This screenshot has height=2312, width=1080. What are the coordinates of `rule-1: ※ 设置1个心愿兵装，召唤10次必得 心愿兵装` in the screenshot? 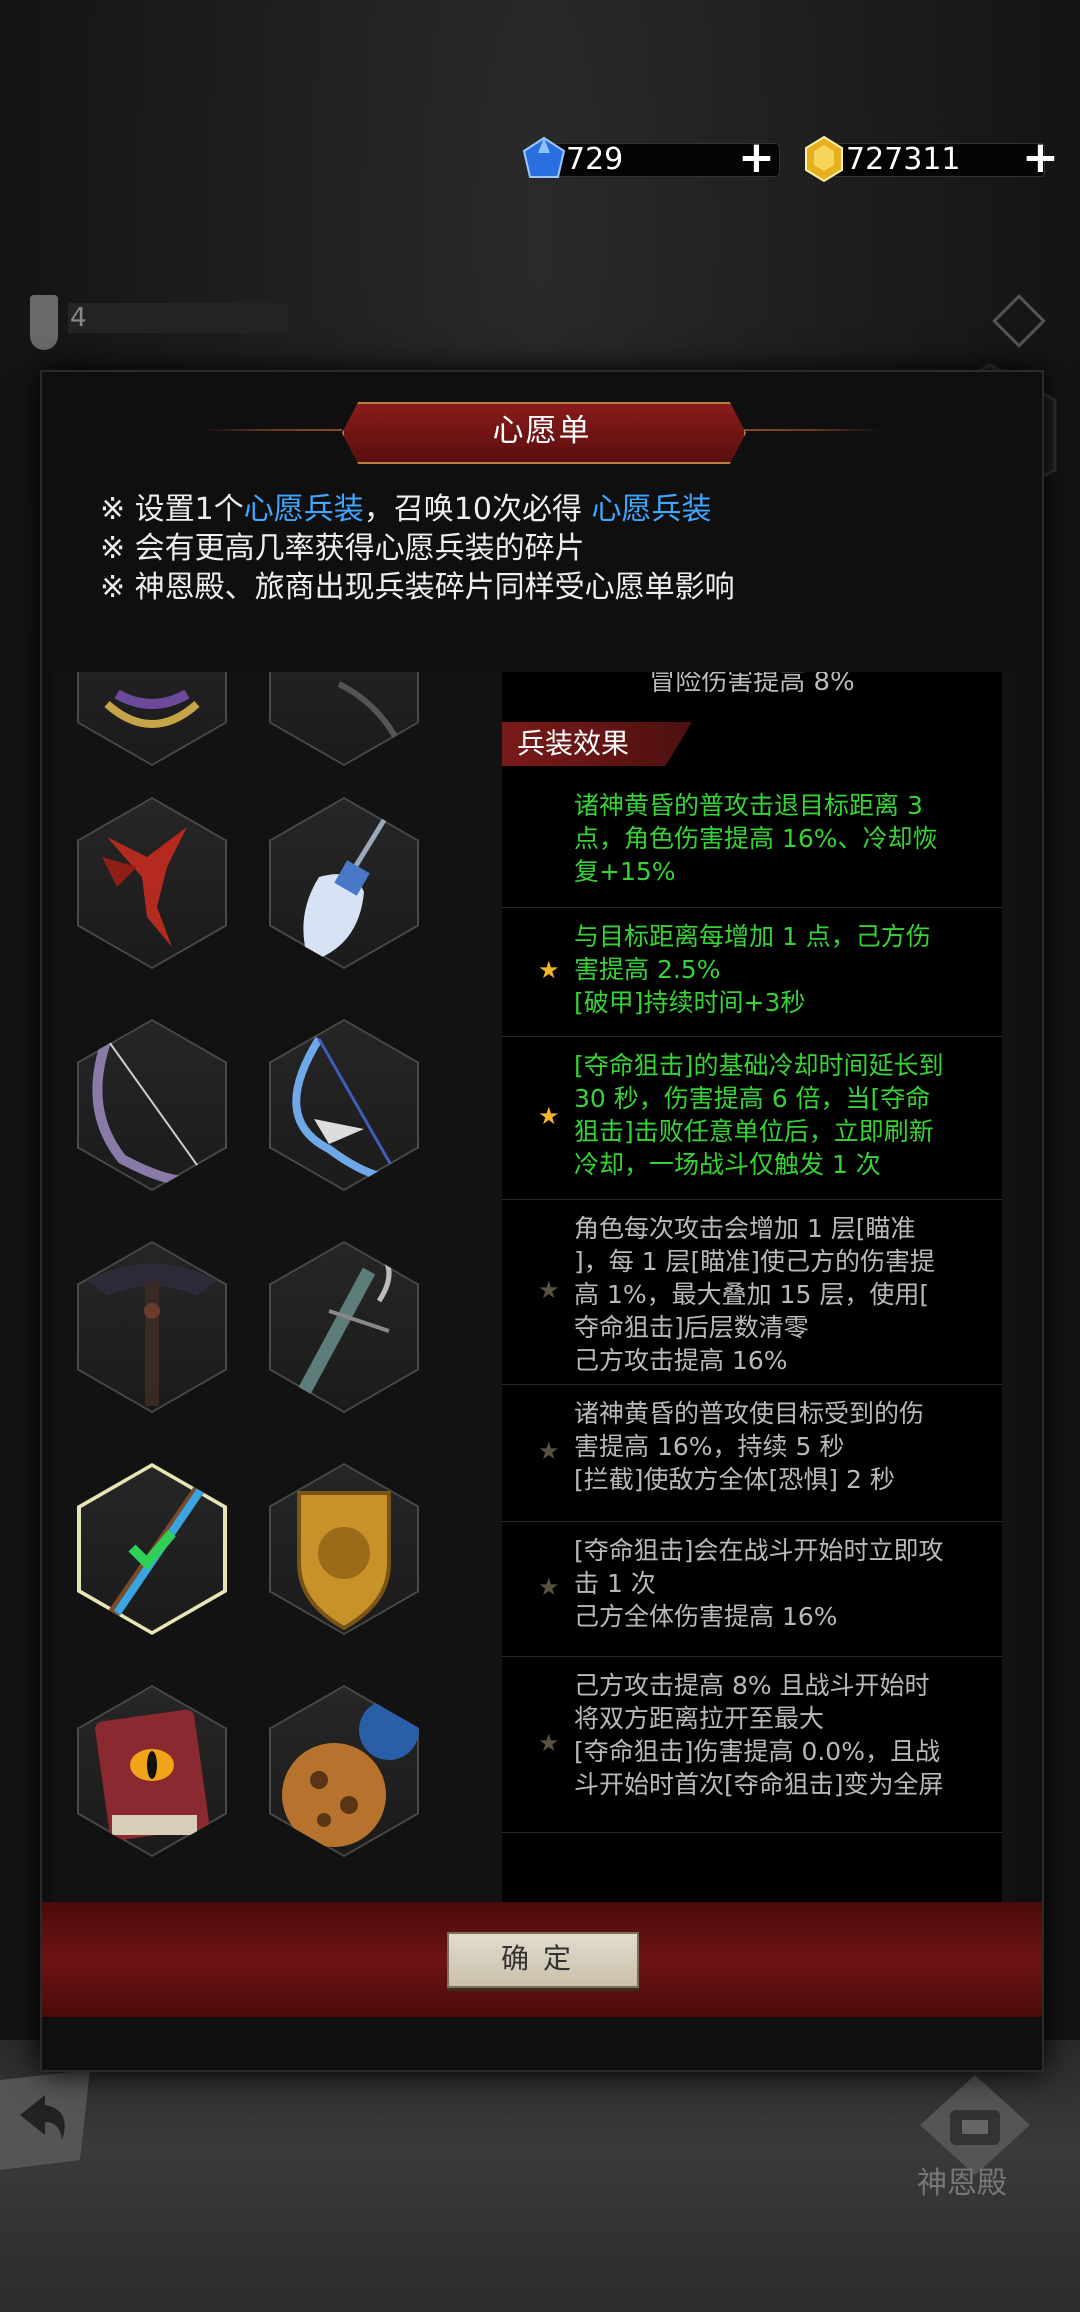 It's located at (550, 509).